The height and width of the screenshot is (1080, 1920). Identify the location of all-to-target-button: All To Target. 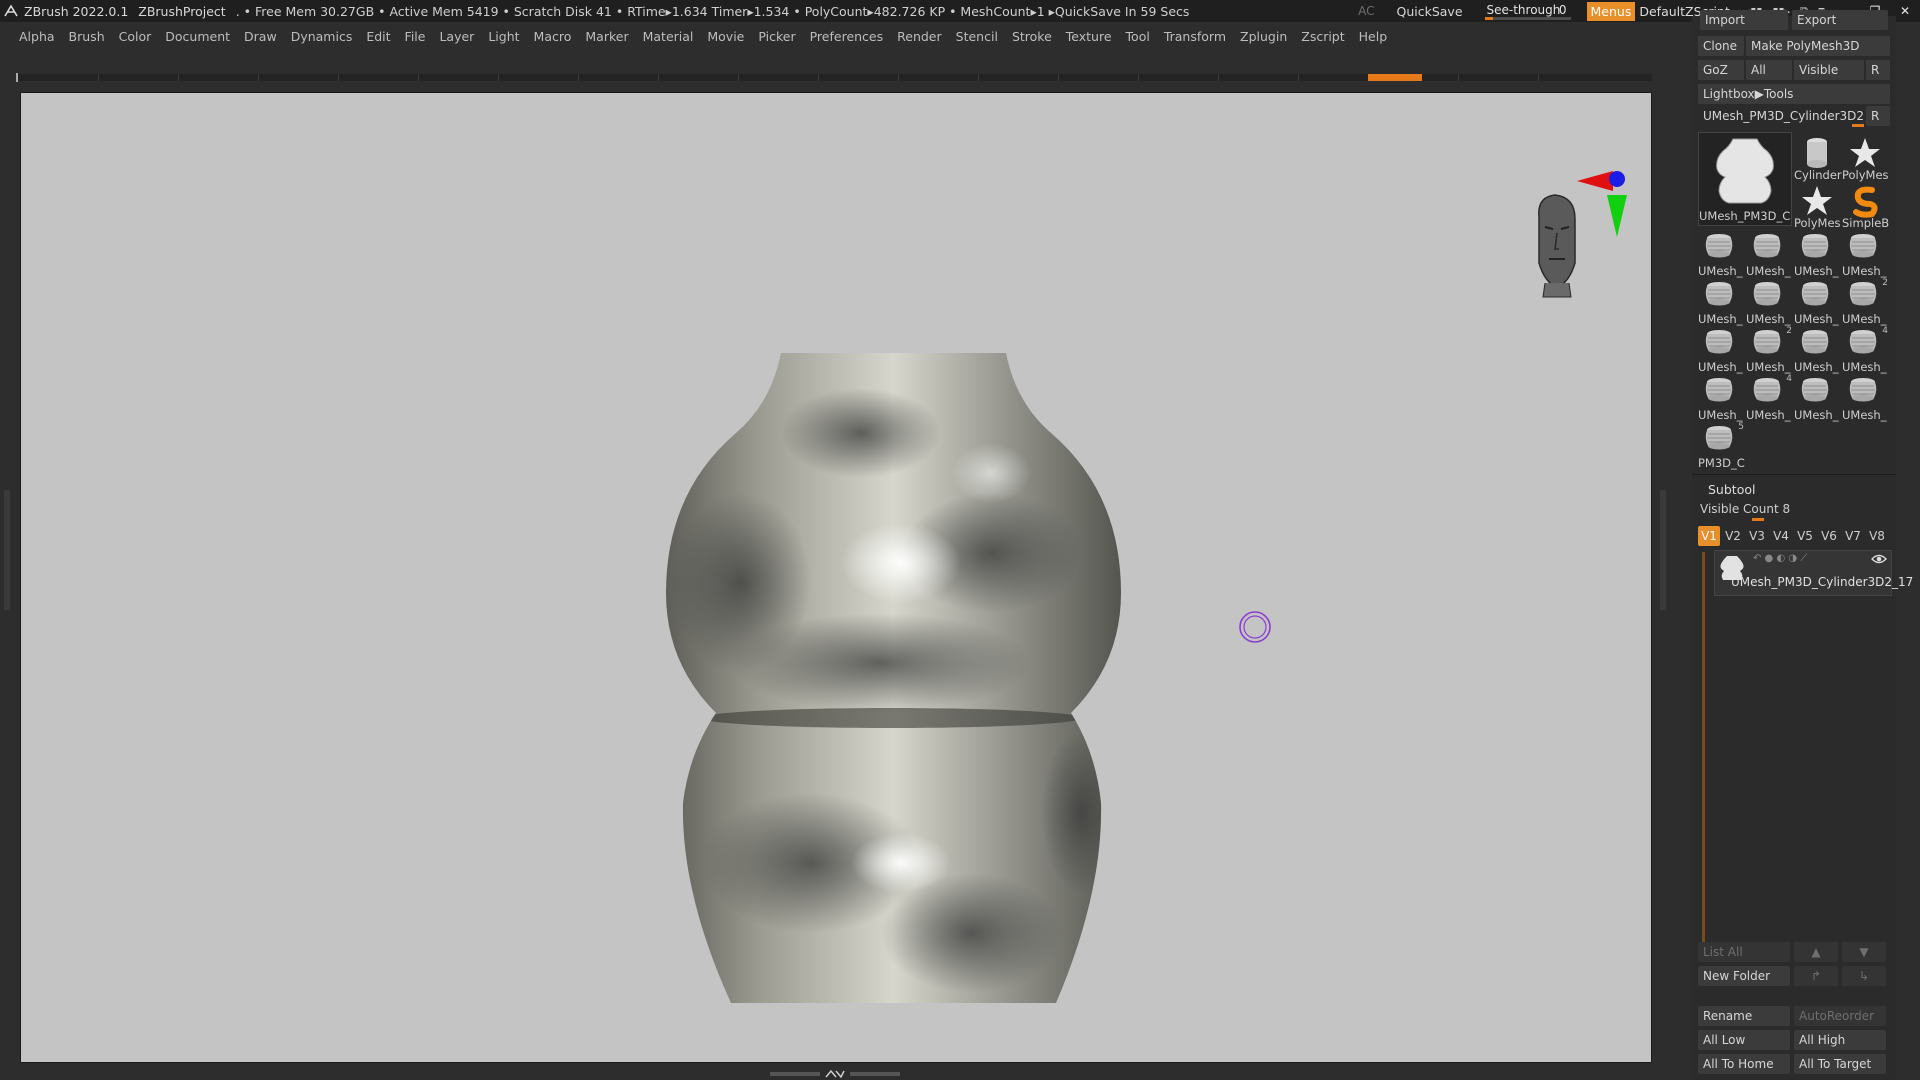
(1840, 1064).